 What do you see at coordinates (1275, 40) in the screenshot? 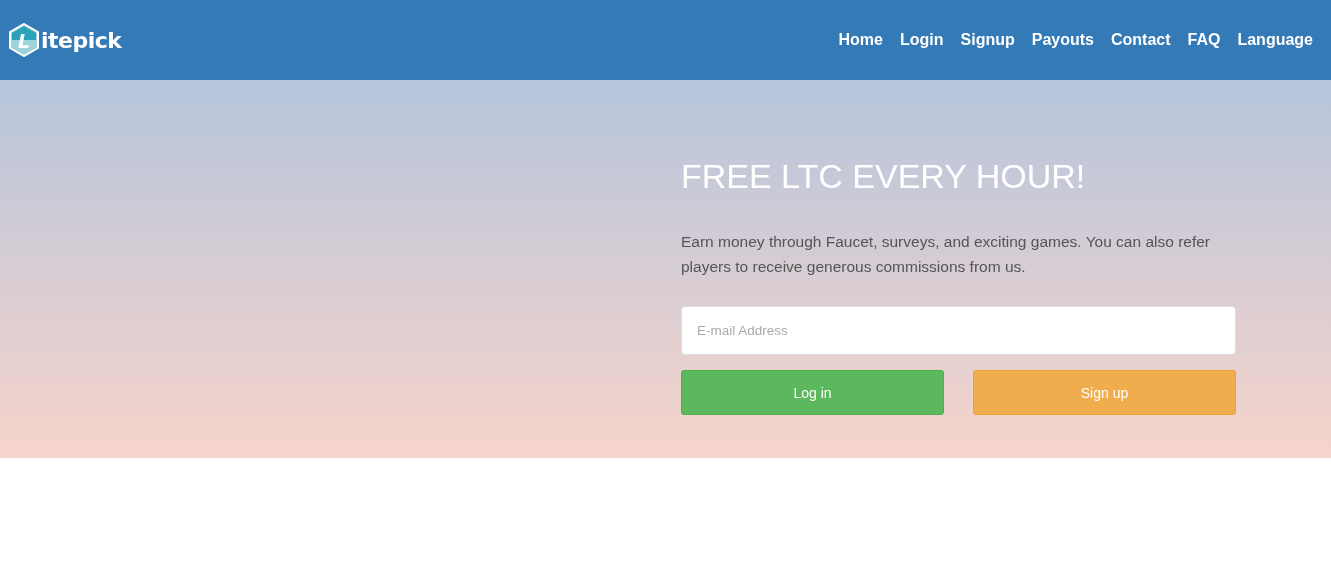
I see `nav-link: Language` at bounding box center [1275, 40].